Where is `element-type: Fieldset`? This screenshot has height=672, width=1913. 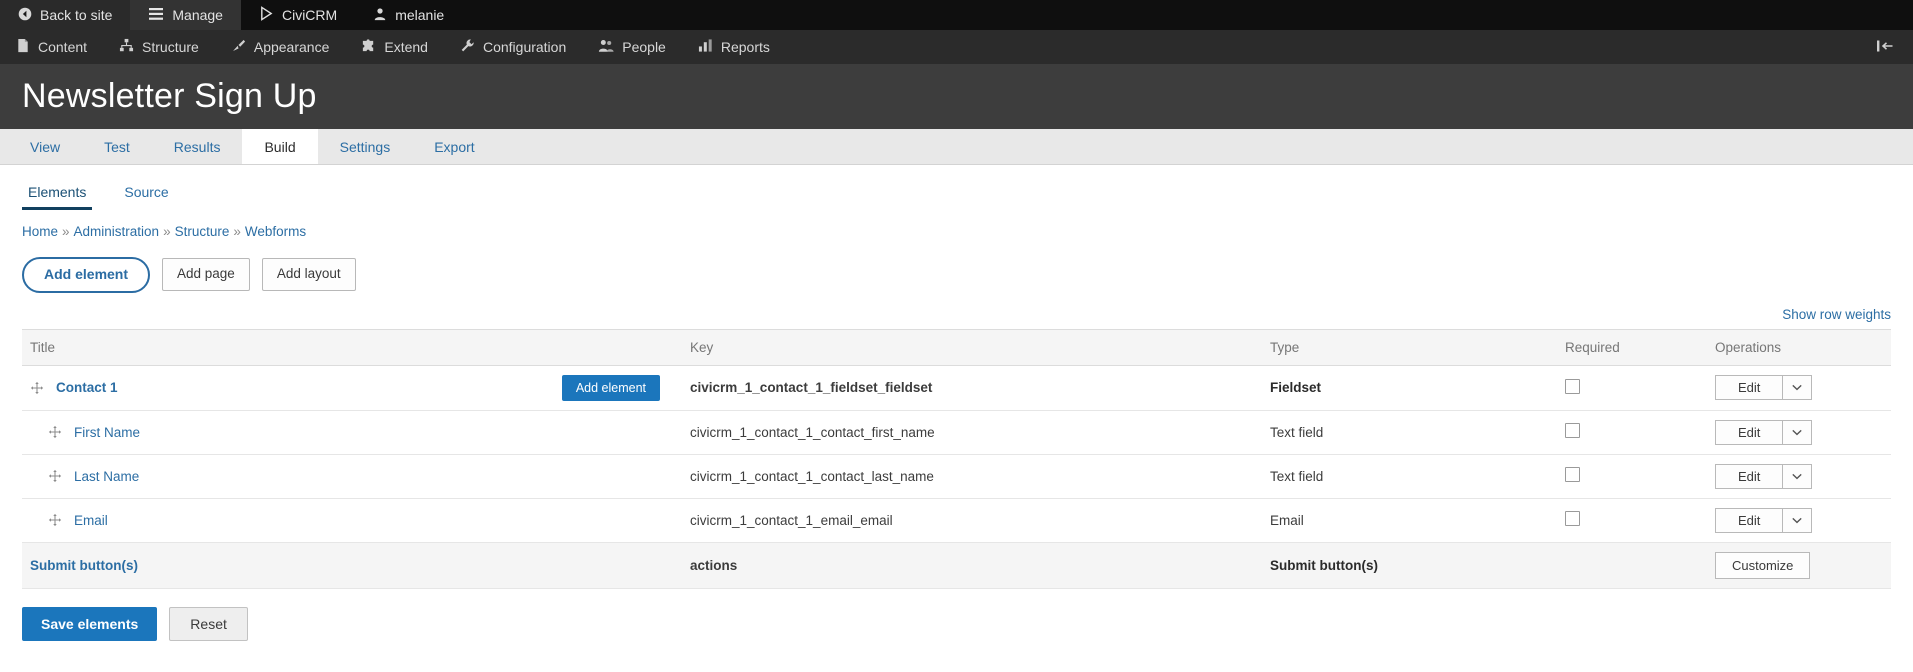
element-type: Fieldset is located at coordinates (1296, 388).